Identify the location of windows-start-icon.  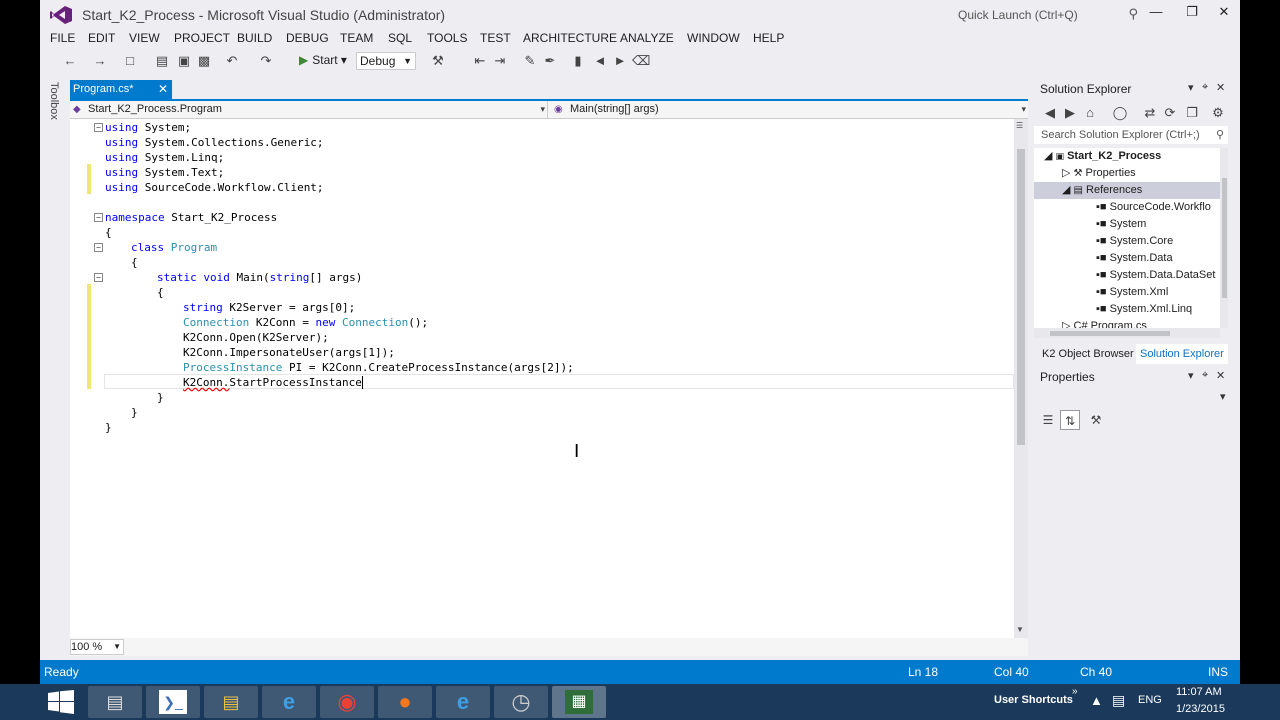
(61, 702).